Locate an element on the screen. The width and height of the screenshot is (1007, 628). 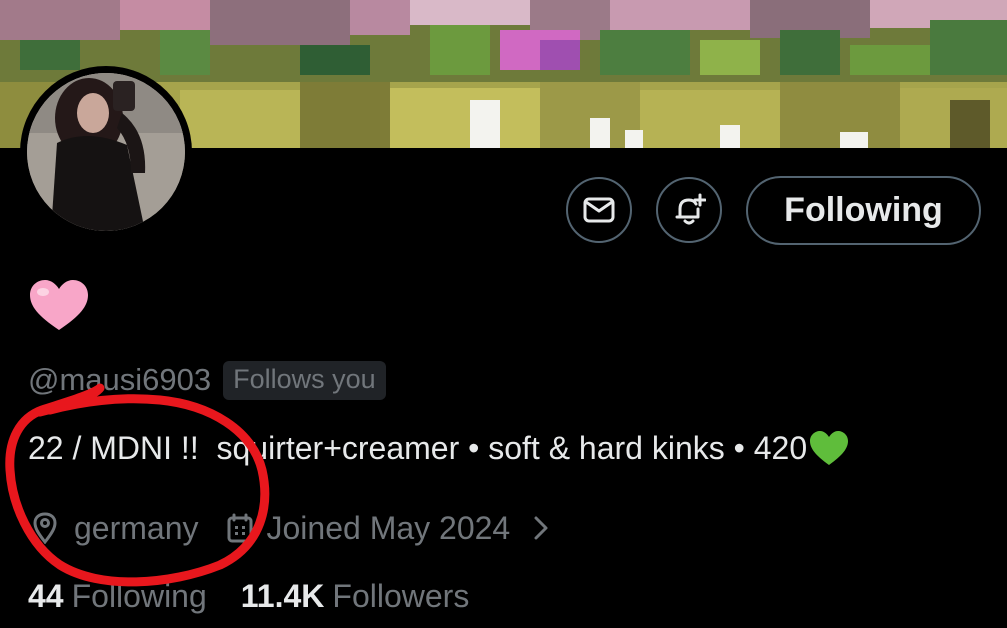
follows-you-badge: Follows you is located at coordinates (304, 380).